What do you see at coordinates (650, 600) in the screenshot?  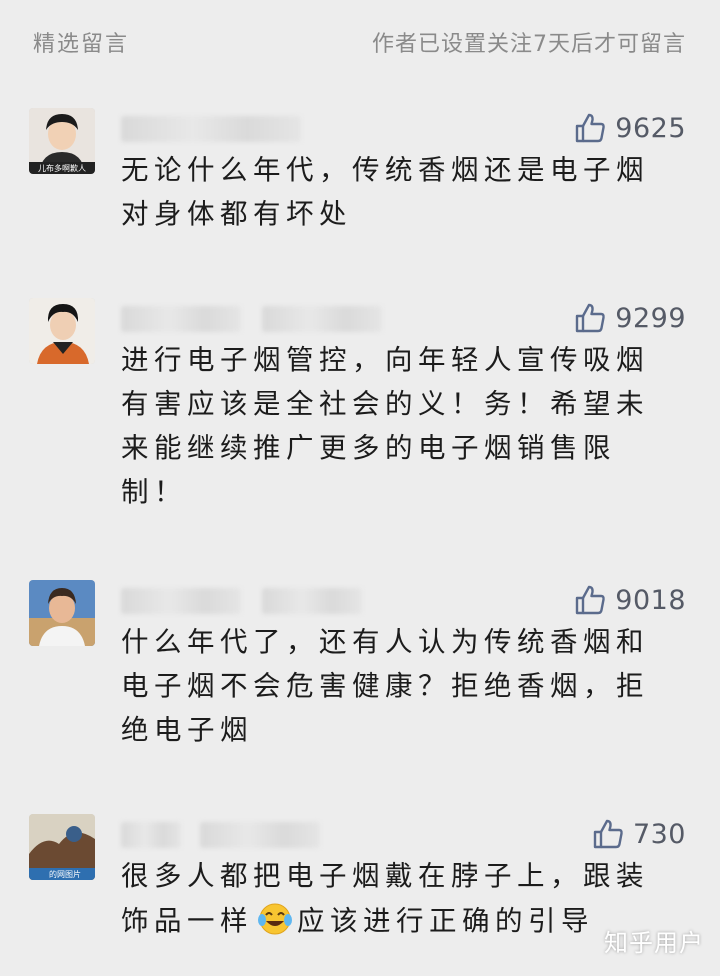 I see `like-count: 9018` at bounding box center [650, 600].